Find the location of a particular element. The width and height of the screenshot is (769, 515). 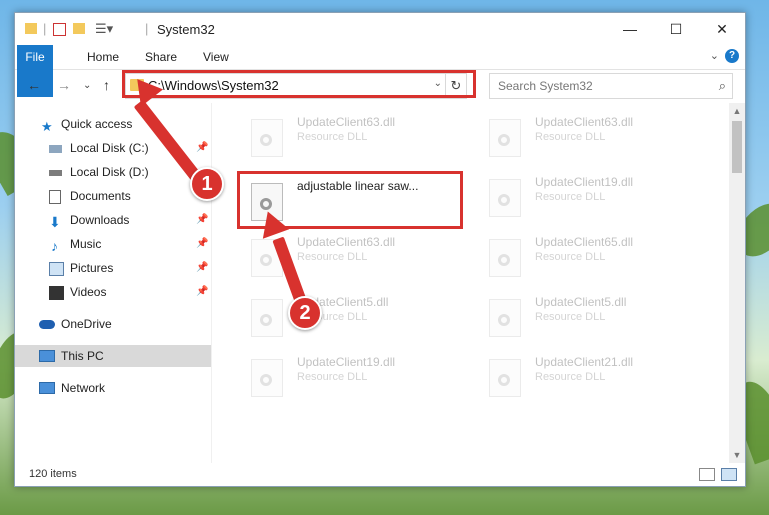

cloud-icon is located at coordinates (47, 324).